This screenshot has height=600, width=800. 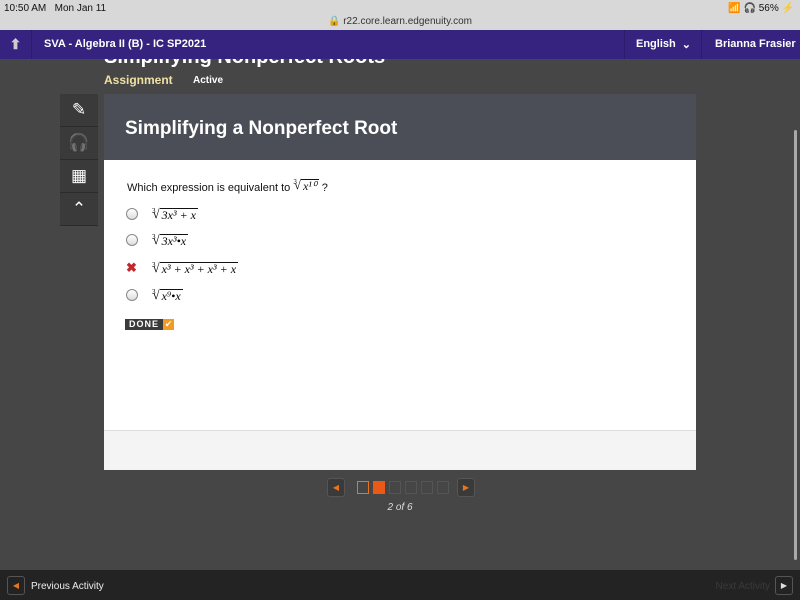 What do you see at coordinates (162, 214) in the screenshot?
I see `answer-option: 3 √ 3x³ + x` at bounding box center [162, 214].